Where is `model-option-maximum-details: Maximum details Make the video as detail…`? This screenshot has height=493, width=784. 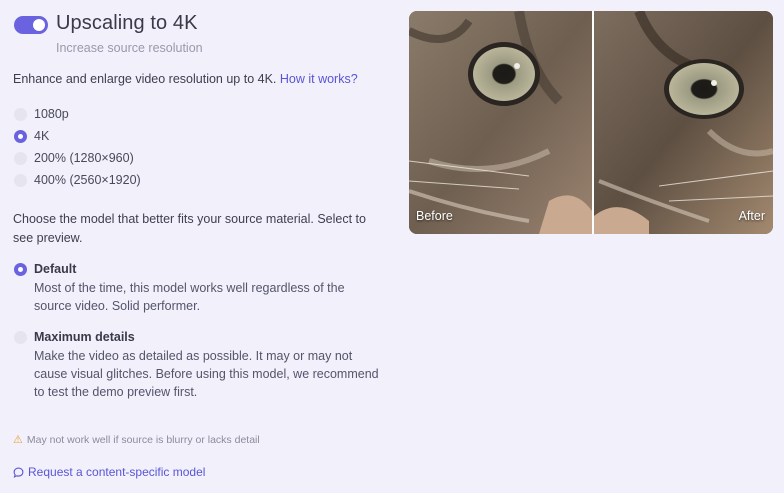 model-option-maximum-details: Maximum details Make the video as detail… is located at coordinates (199, 365).